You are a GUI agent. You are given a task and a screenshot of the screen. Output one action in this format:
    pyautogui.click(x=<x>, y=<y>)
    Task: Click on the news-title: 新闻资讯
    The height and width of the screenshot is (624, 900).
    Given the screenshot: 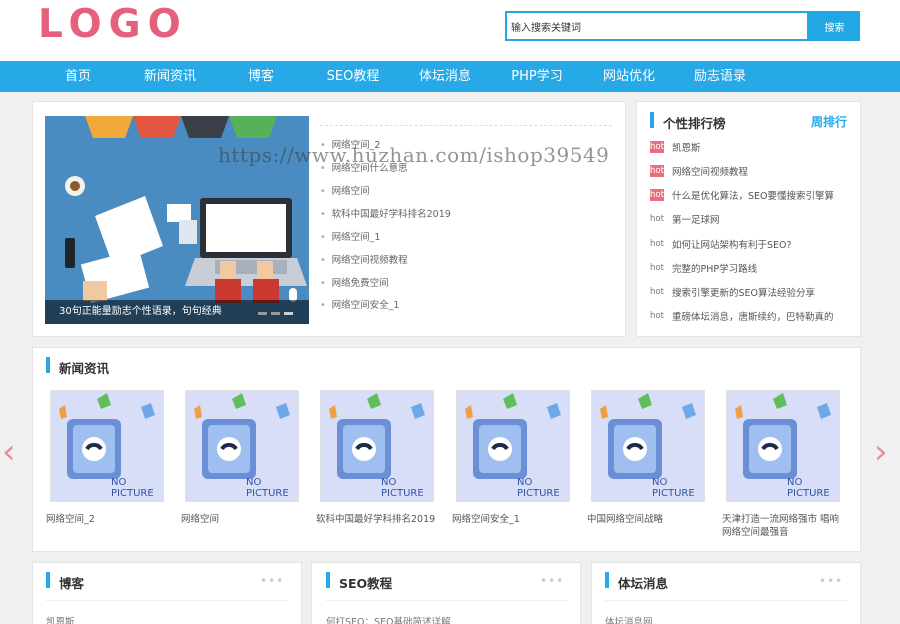 What is the action you would take?
    pyautogui.click(x=84, y=368)
    